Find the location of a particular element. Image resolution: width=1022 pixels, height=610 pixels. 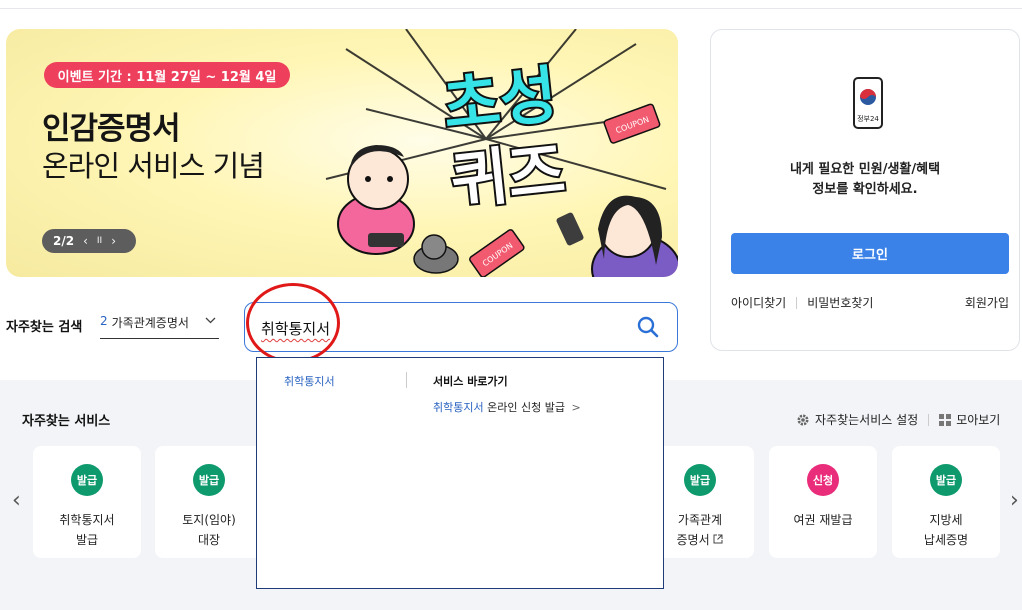

grid-icon is located at coordinates (945, 419).